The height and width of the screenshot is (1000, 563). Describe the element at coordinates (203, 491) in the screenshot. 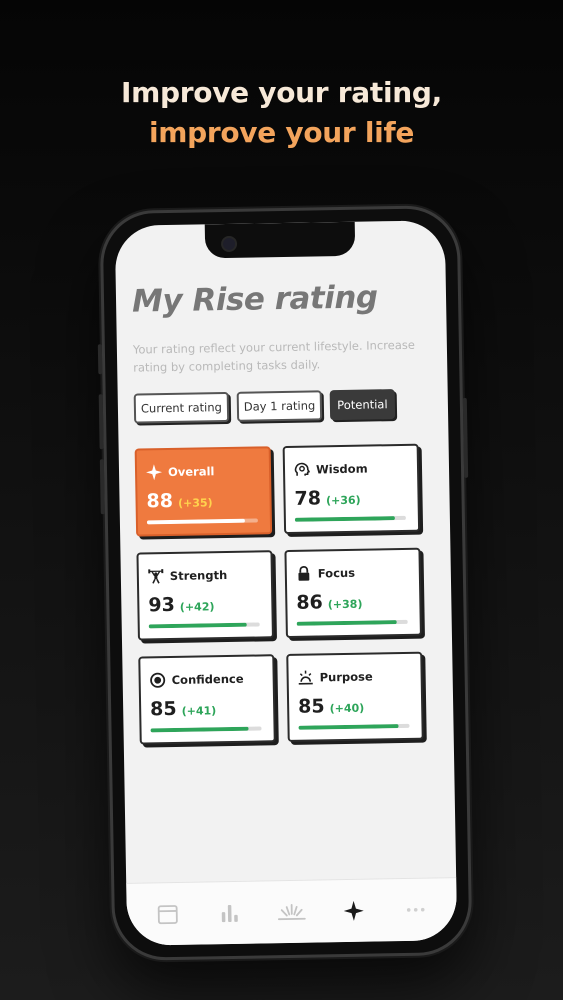

I see `rating-card-overall: Overall 88 (+35)` at that location.